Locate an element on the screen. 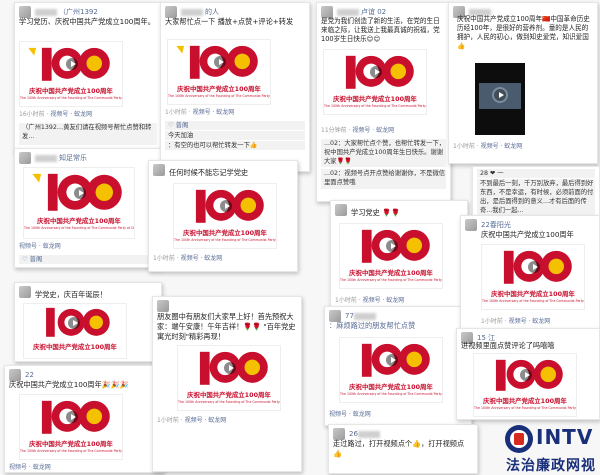  post-text: 庆祝中国共产党成立100周年 is located at coordinates (527, 234).